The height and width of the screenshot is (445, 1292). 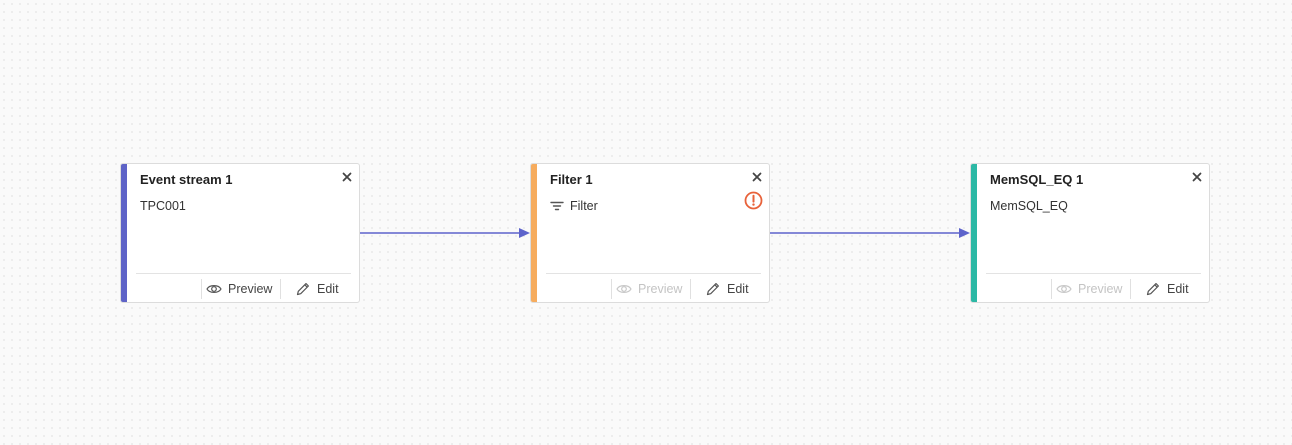 I want to click on node-subtitle-text: Filter, so click(x=584, y=206).